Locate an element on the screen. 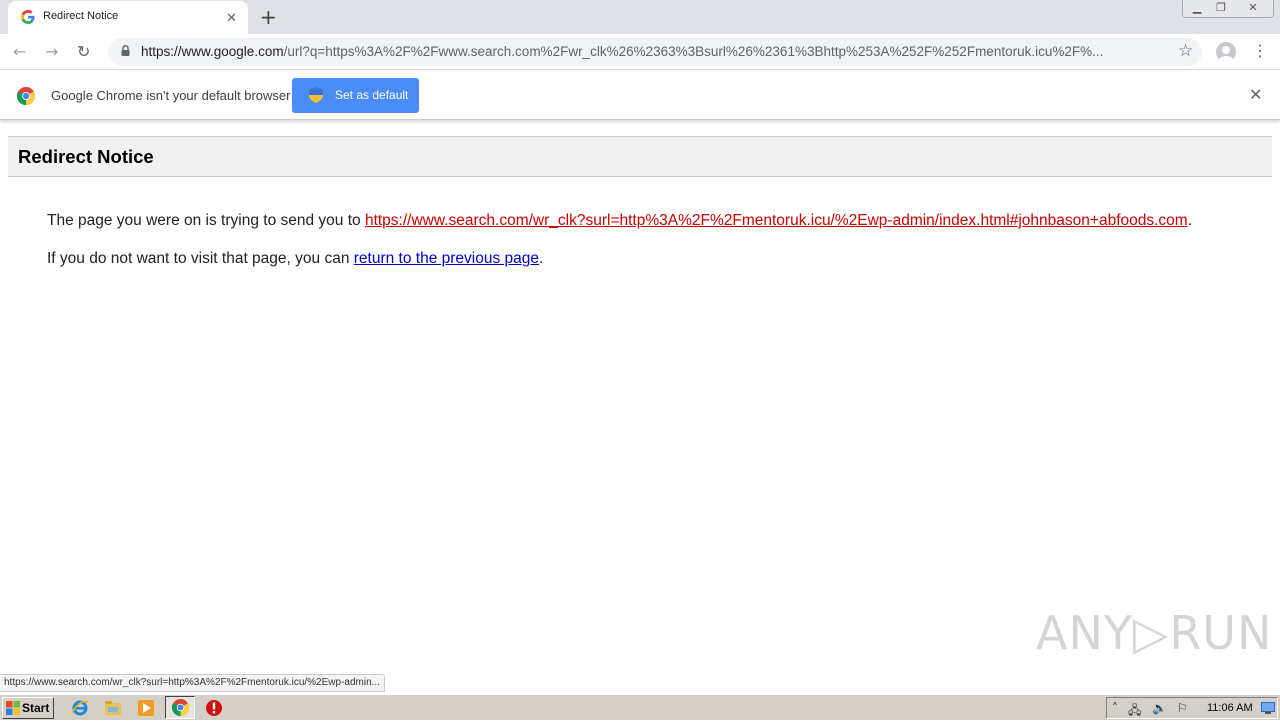 The image size is (1280, 722). profile-avatar-icon is located at coordinates (1226, 52).